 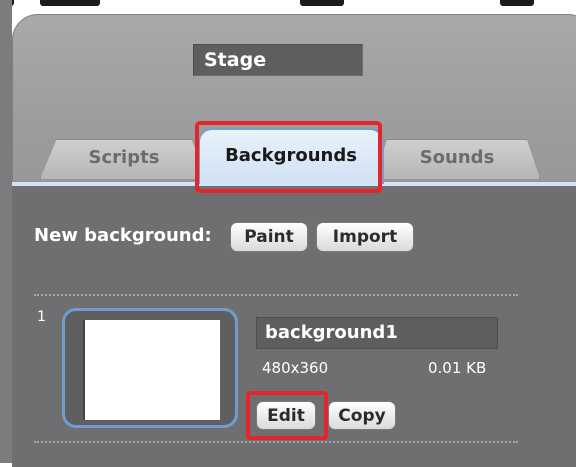 I want to click on tab-scripts: Scripts, so click(x=124, y=159).